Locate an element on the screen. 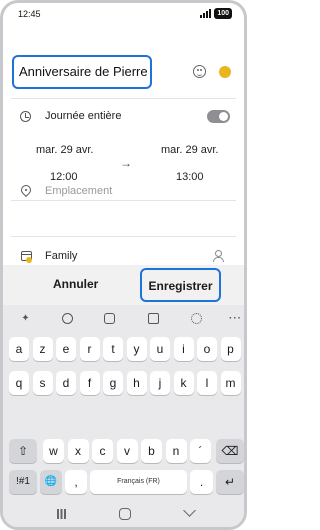 The height and width of the screenshot is (530, 320). arrow-right-icon: → is located at coordinates (126, 163).